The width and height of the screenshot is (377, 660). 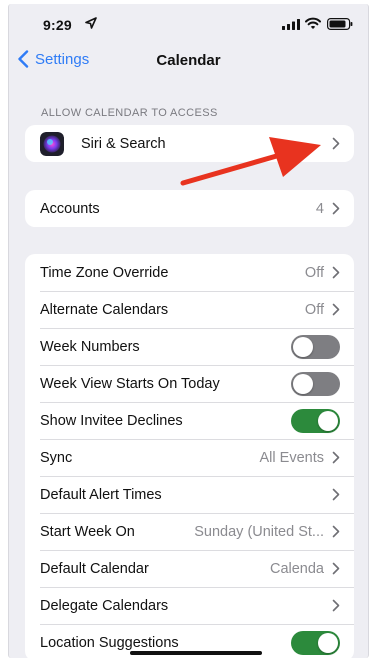 What do you see at coordinates (196, 653) in the screenshot?
I see `home-indicator` at bounding box center [196, 653].